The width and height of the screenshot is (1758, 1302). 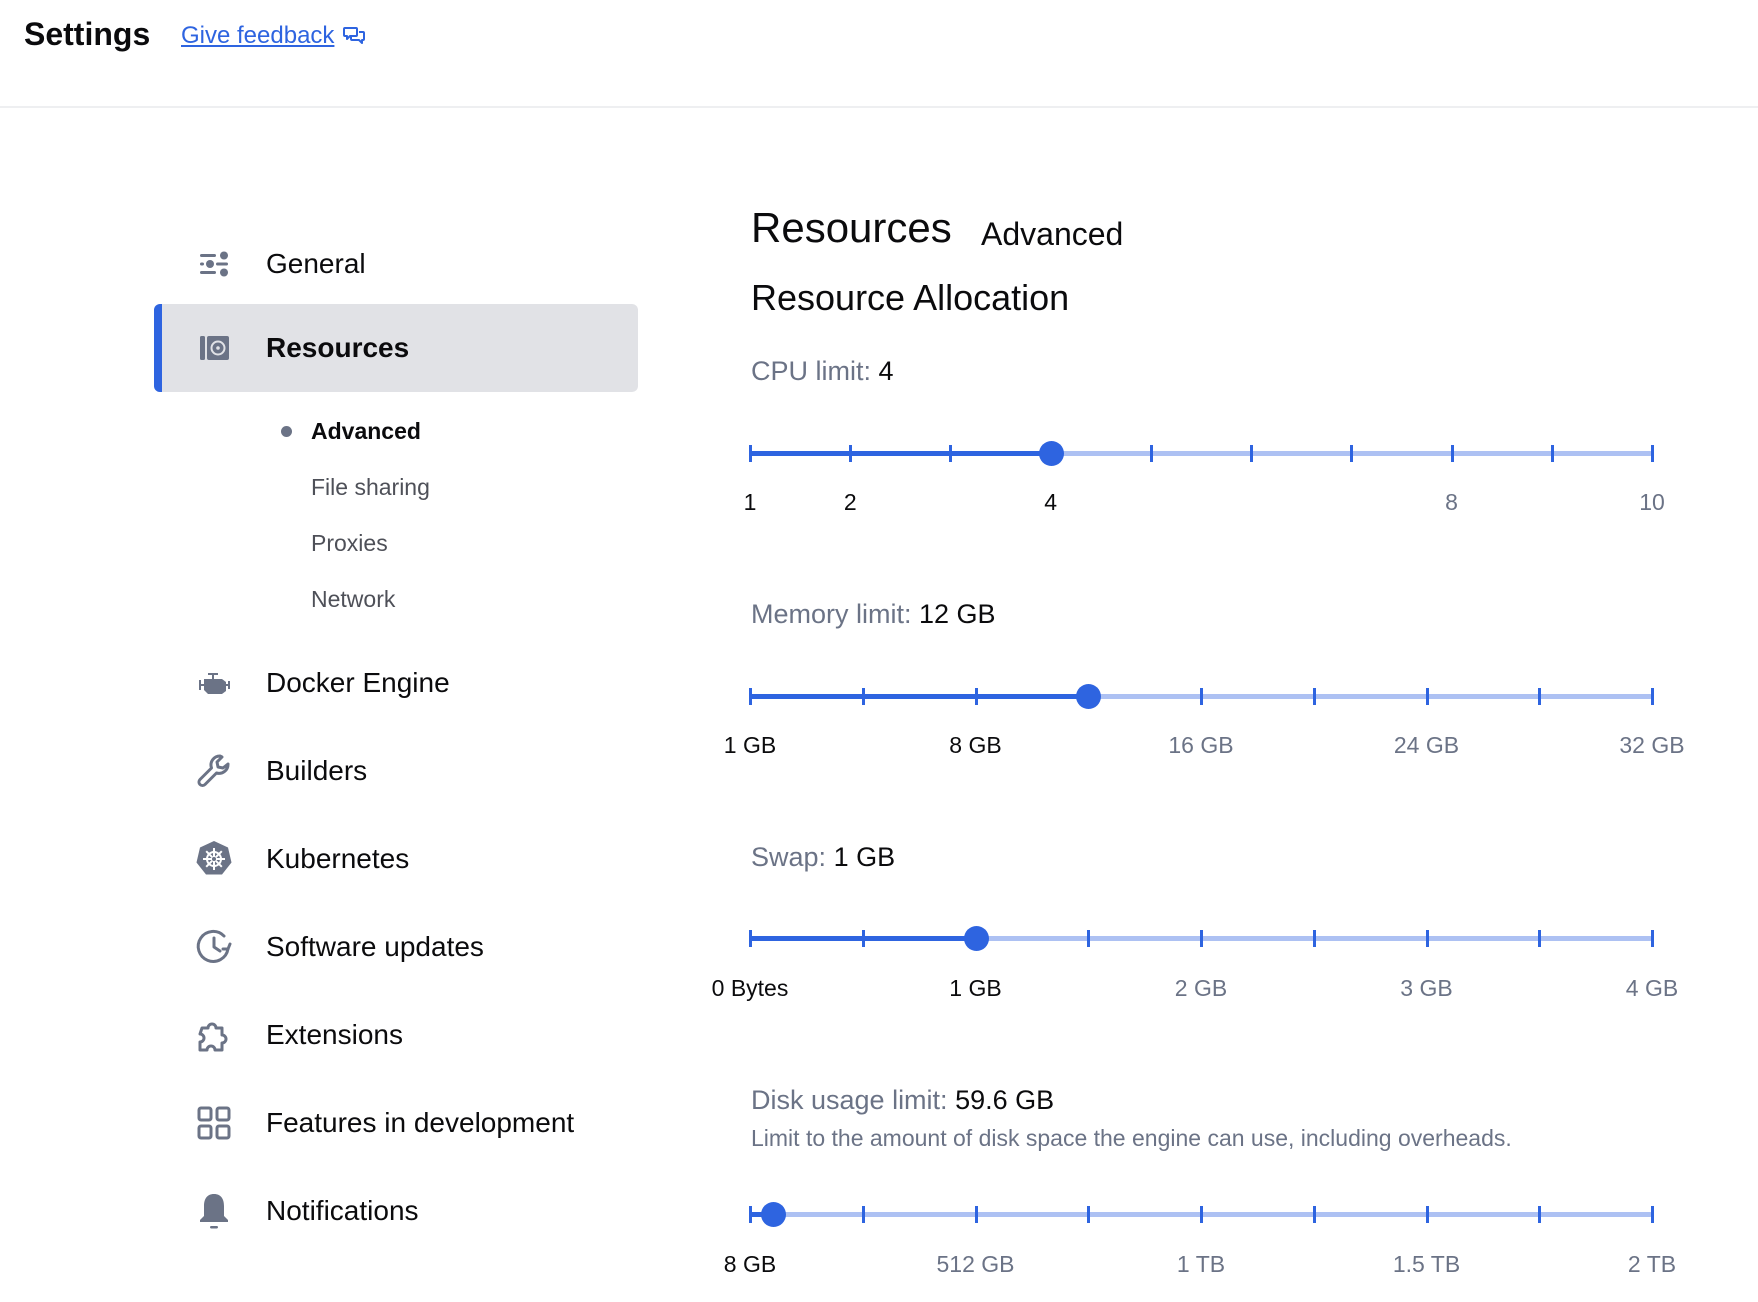 I want to click on sidebar-item-kubernetes: Kubernetes, so click(x=396, y=859).